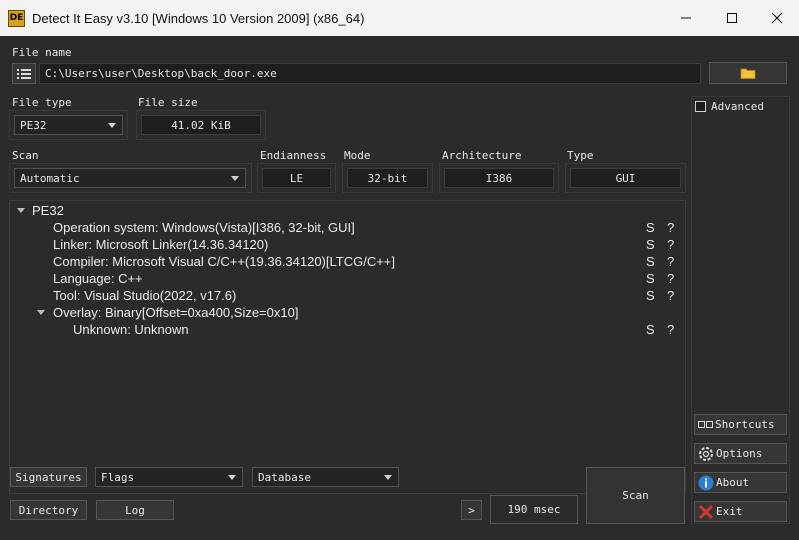  Describe the element at coordinates (370, 73) in the screenshot. I see `file-path-field: C:\Users\user\Desktop\back_door.exe` at that location.